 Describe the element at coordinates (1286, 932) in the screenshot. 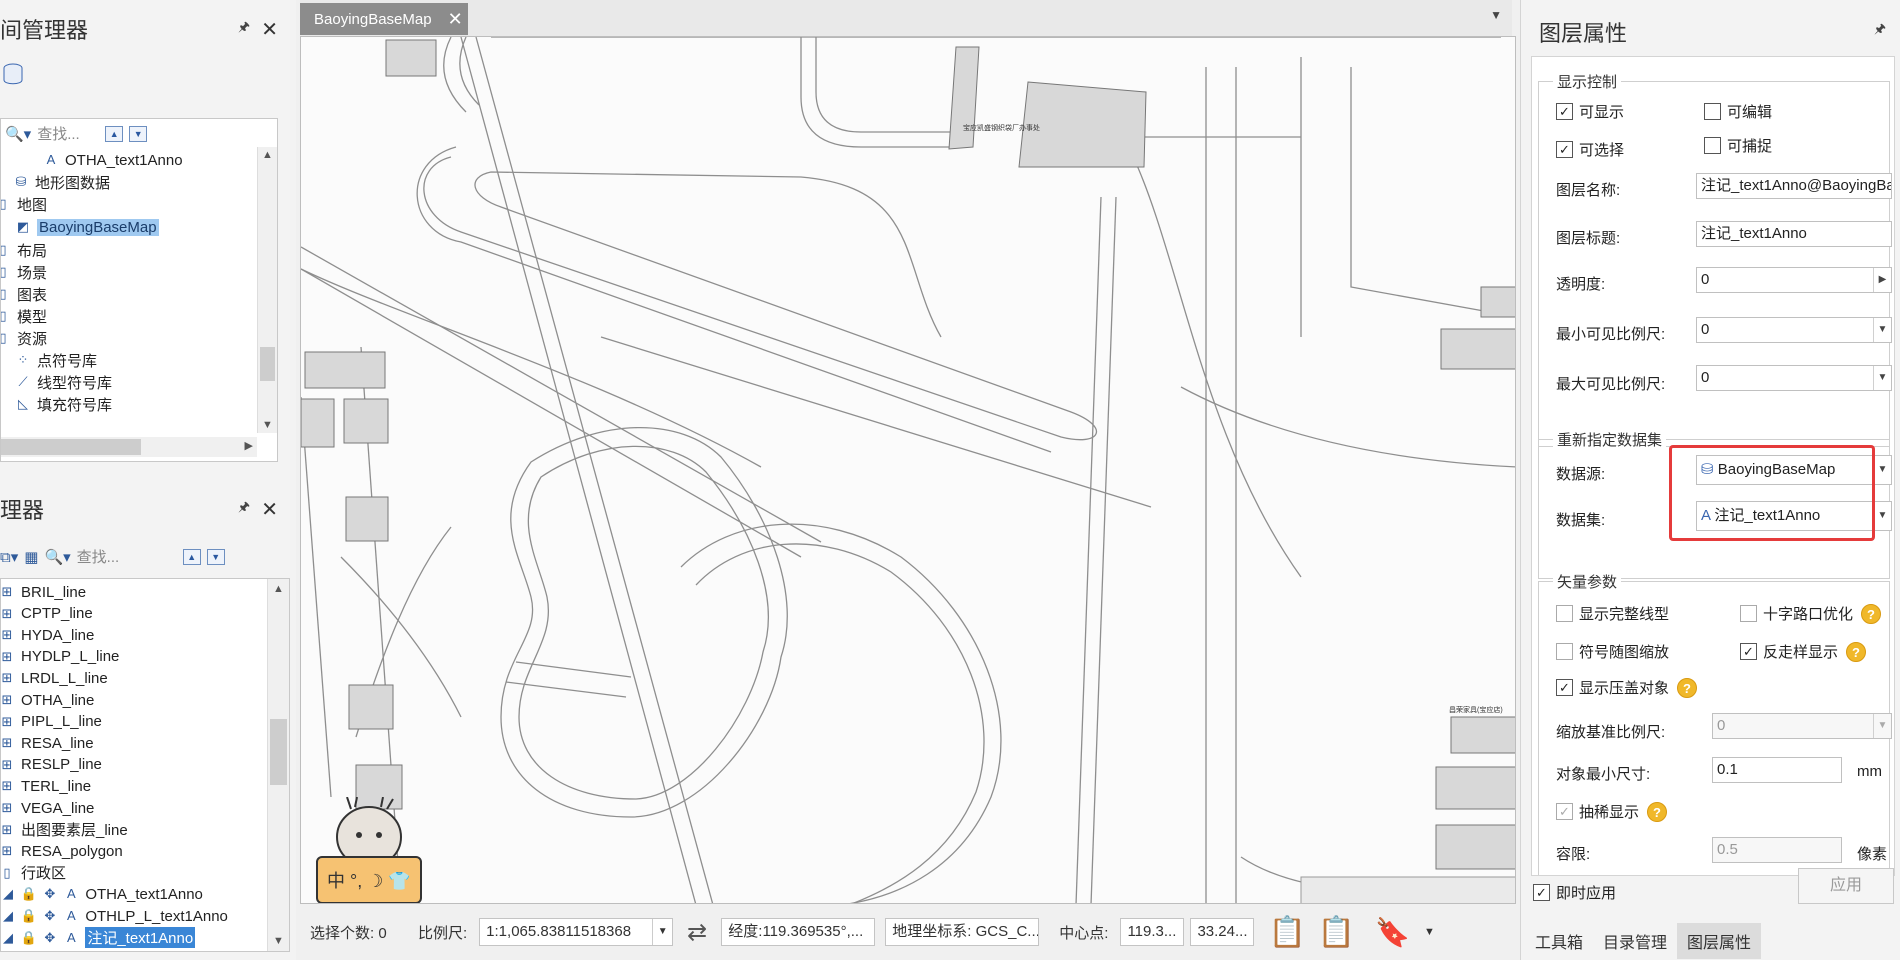

I see `copy-icon: 📋` at that location.